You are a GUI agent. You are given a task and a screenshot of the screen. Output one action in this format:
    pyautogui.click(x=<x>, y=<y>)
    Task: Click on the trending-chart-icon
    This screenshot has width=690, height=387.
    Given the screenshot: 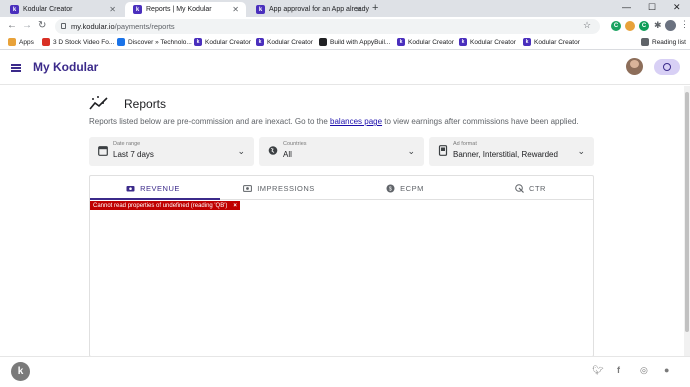 What is the action you would take?
    pyautogui.click(x=98, y=103)
    